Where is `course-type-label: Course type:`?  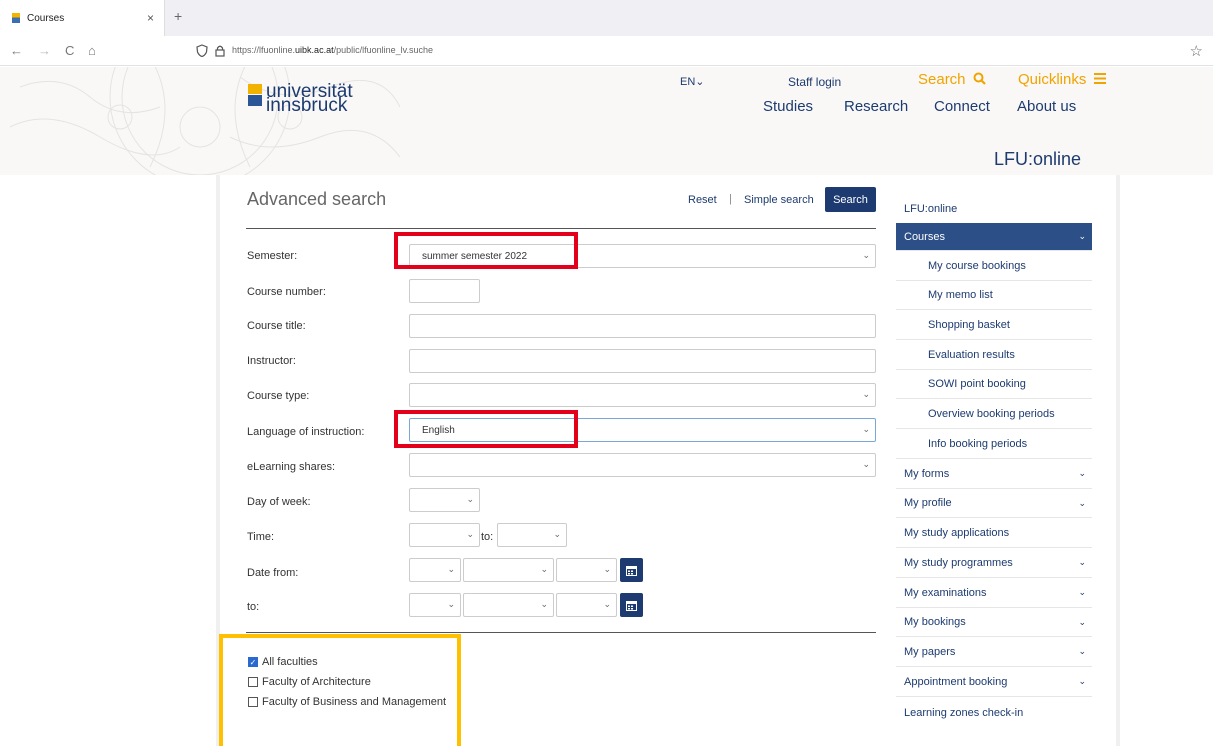 course-type-label: Course type: is located at coordinates (278, 396).